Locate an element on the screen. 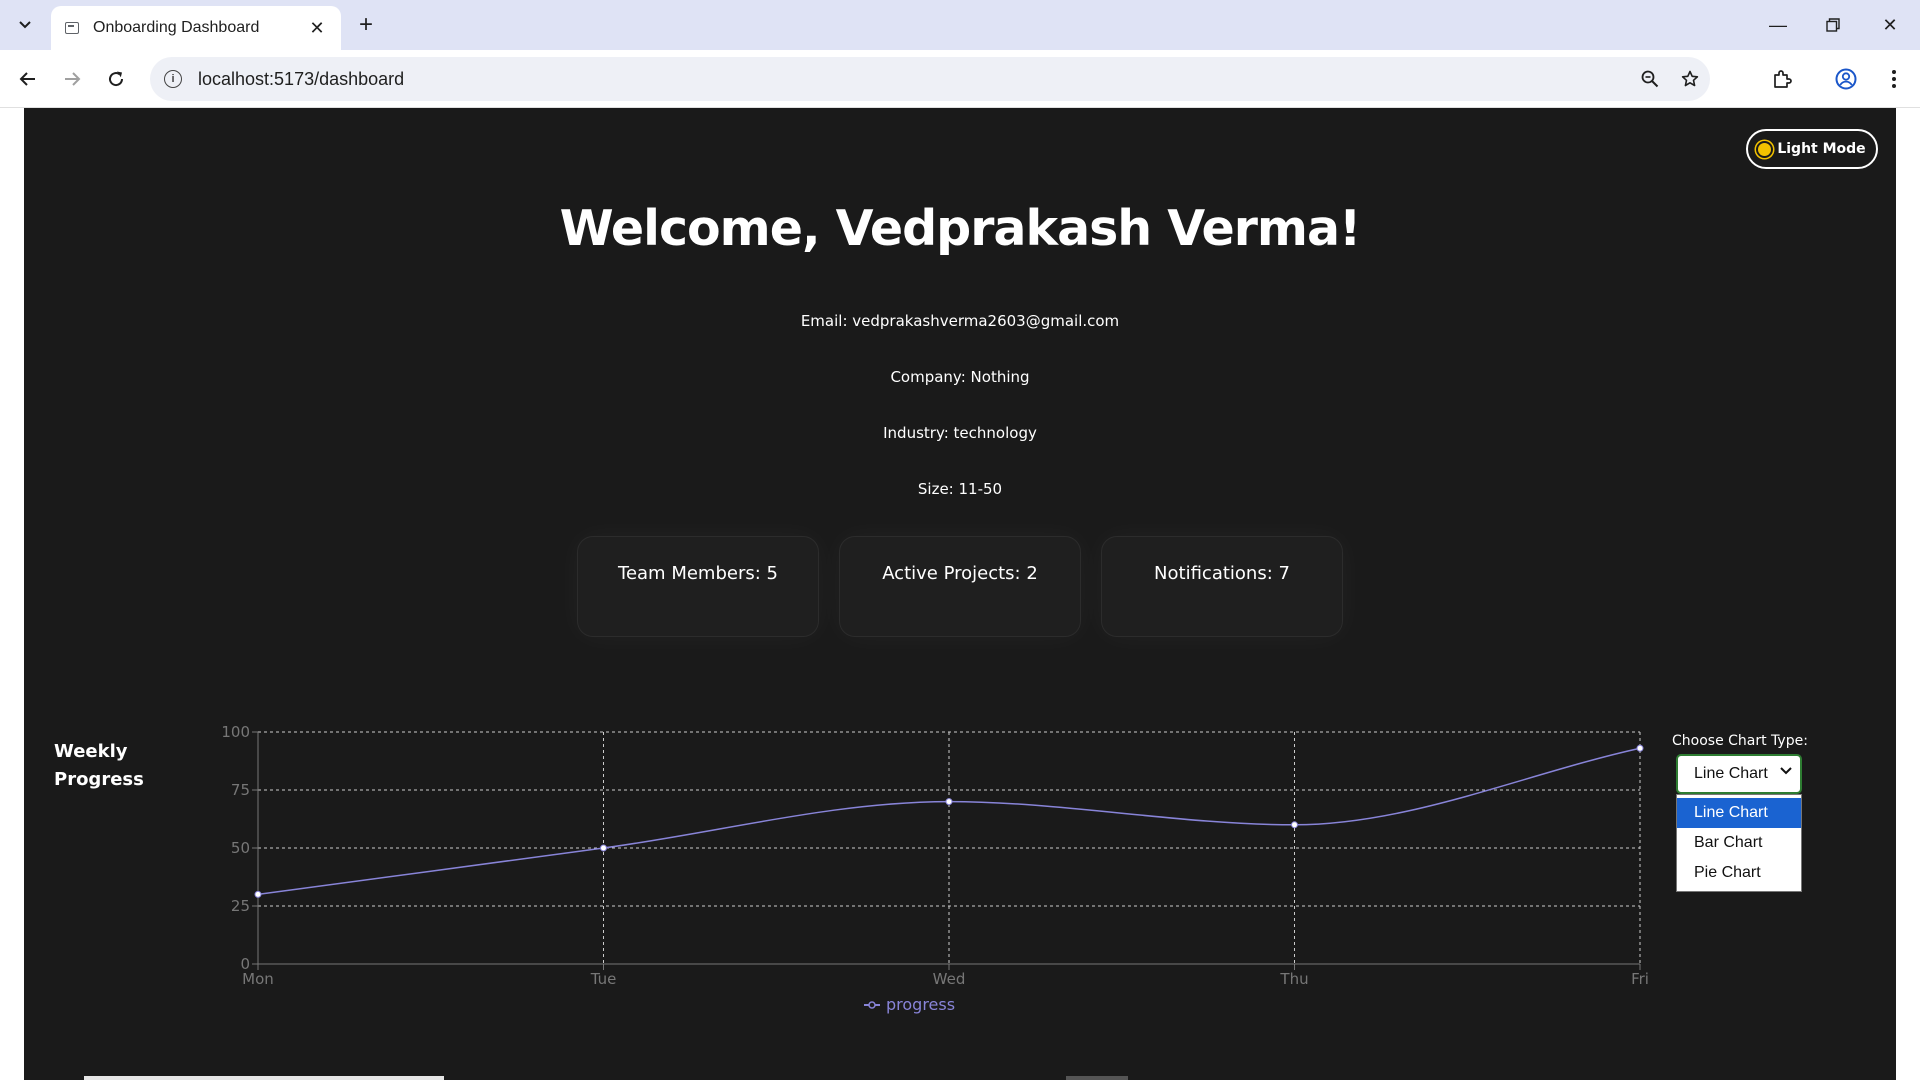 The width and height of the screenshot is (1920, 1080). chart-type-dropdown: Line Chart Bar Chart Pie Chart is located at coordinates (1739, 843).